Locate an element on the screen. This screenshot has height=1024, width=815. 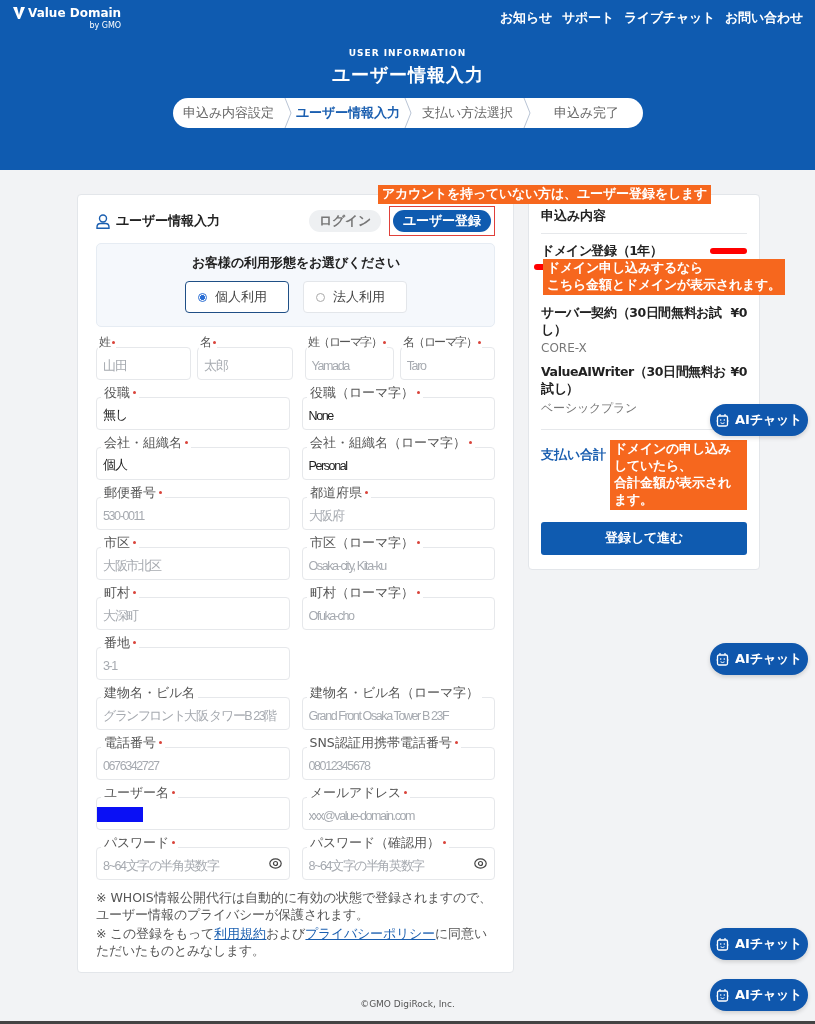
footnote-text: ※ この登録をもって利用規約およびプライバシーポリシーに同意いただいたものとみなします。 is located at coordinates (292, 942).